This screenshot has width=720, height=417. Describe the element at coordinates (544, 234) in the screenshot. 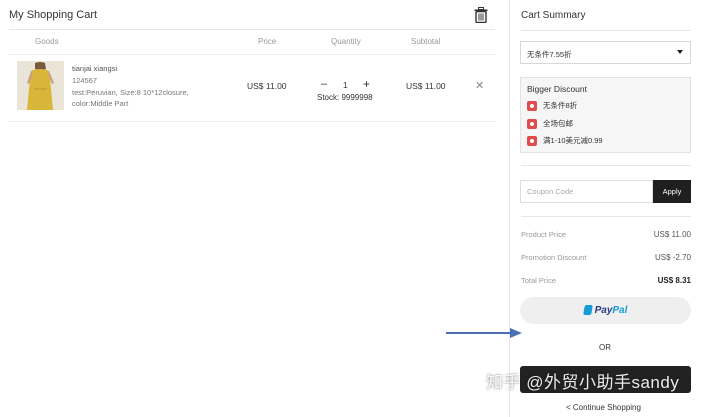

I see `product-price-label: Product Price` at that location.